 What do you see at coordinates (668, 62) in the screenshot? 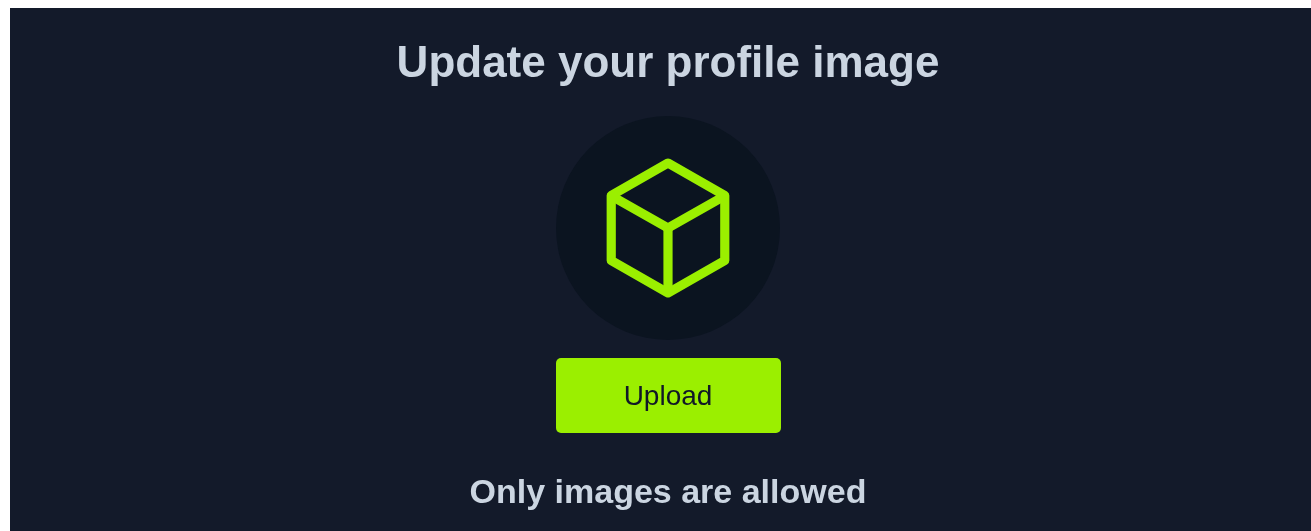
I see `page-title: Update your profile image` at bounding box center [668, 62].